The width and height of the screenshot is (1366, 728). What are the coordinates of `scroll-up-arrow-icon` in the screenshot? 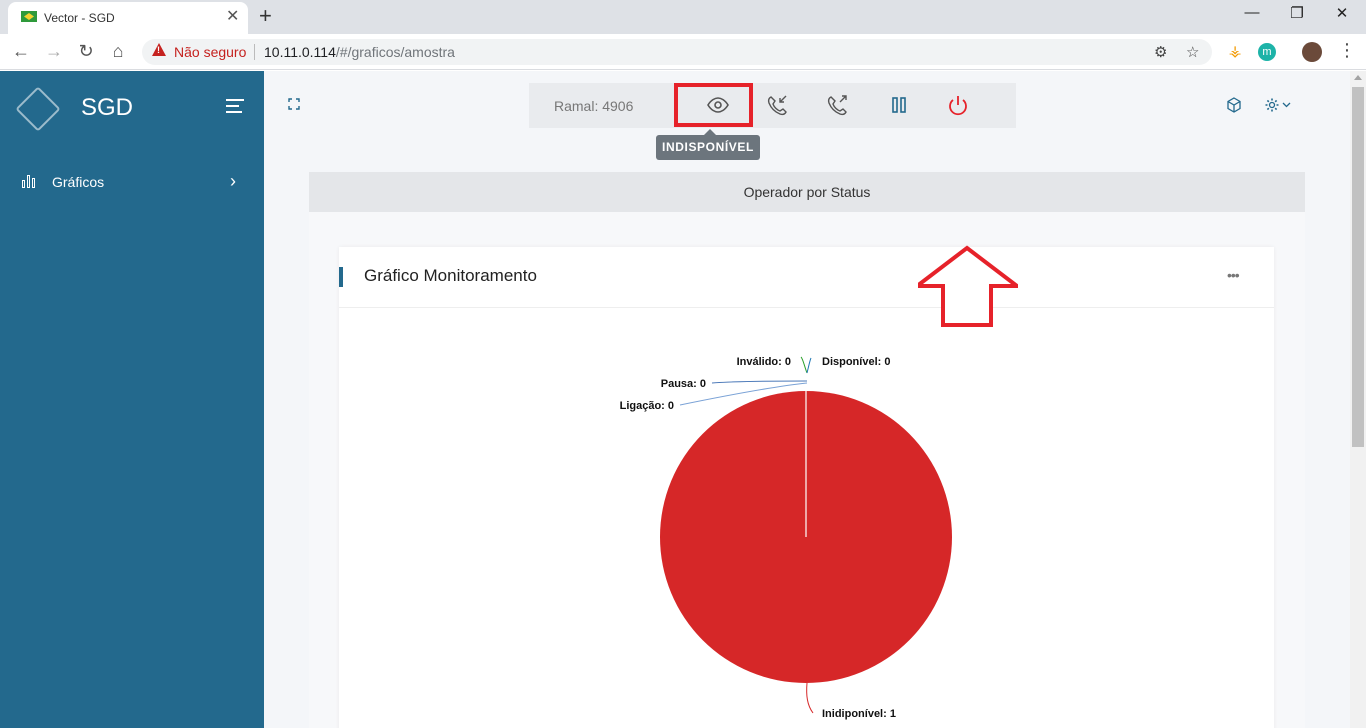 It's located at (1358, 77).